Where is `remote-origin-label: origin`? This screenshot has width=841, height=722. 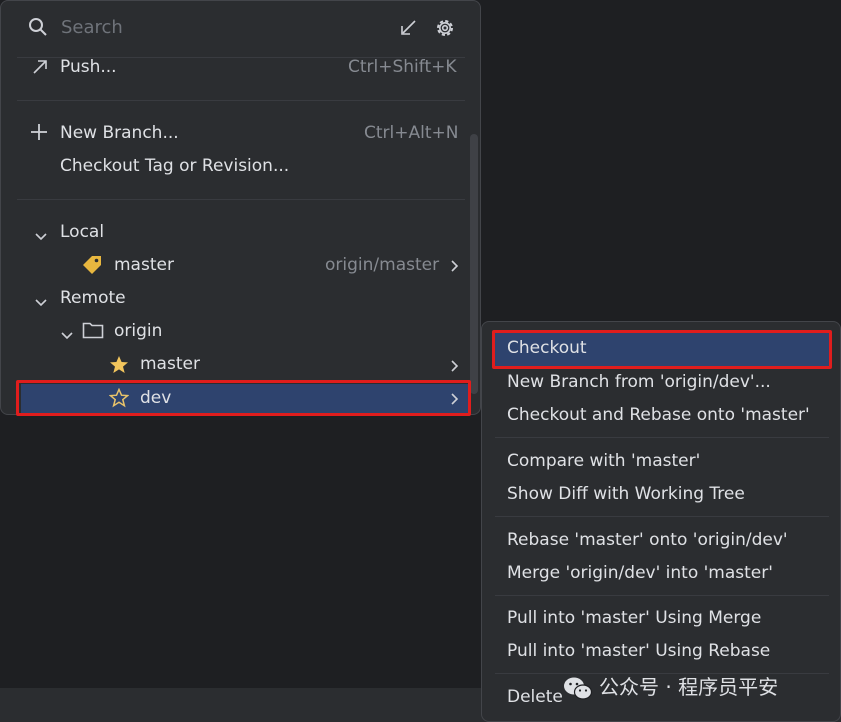
remote-origin-label: origin is located at coordinates (138, 331).